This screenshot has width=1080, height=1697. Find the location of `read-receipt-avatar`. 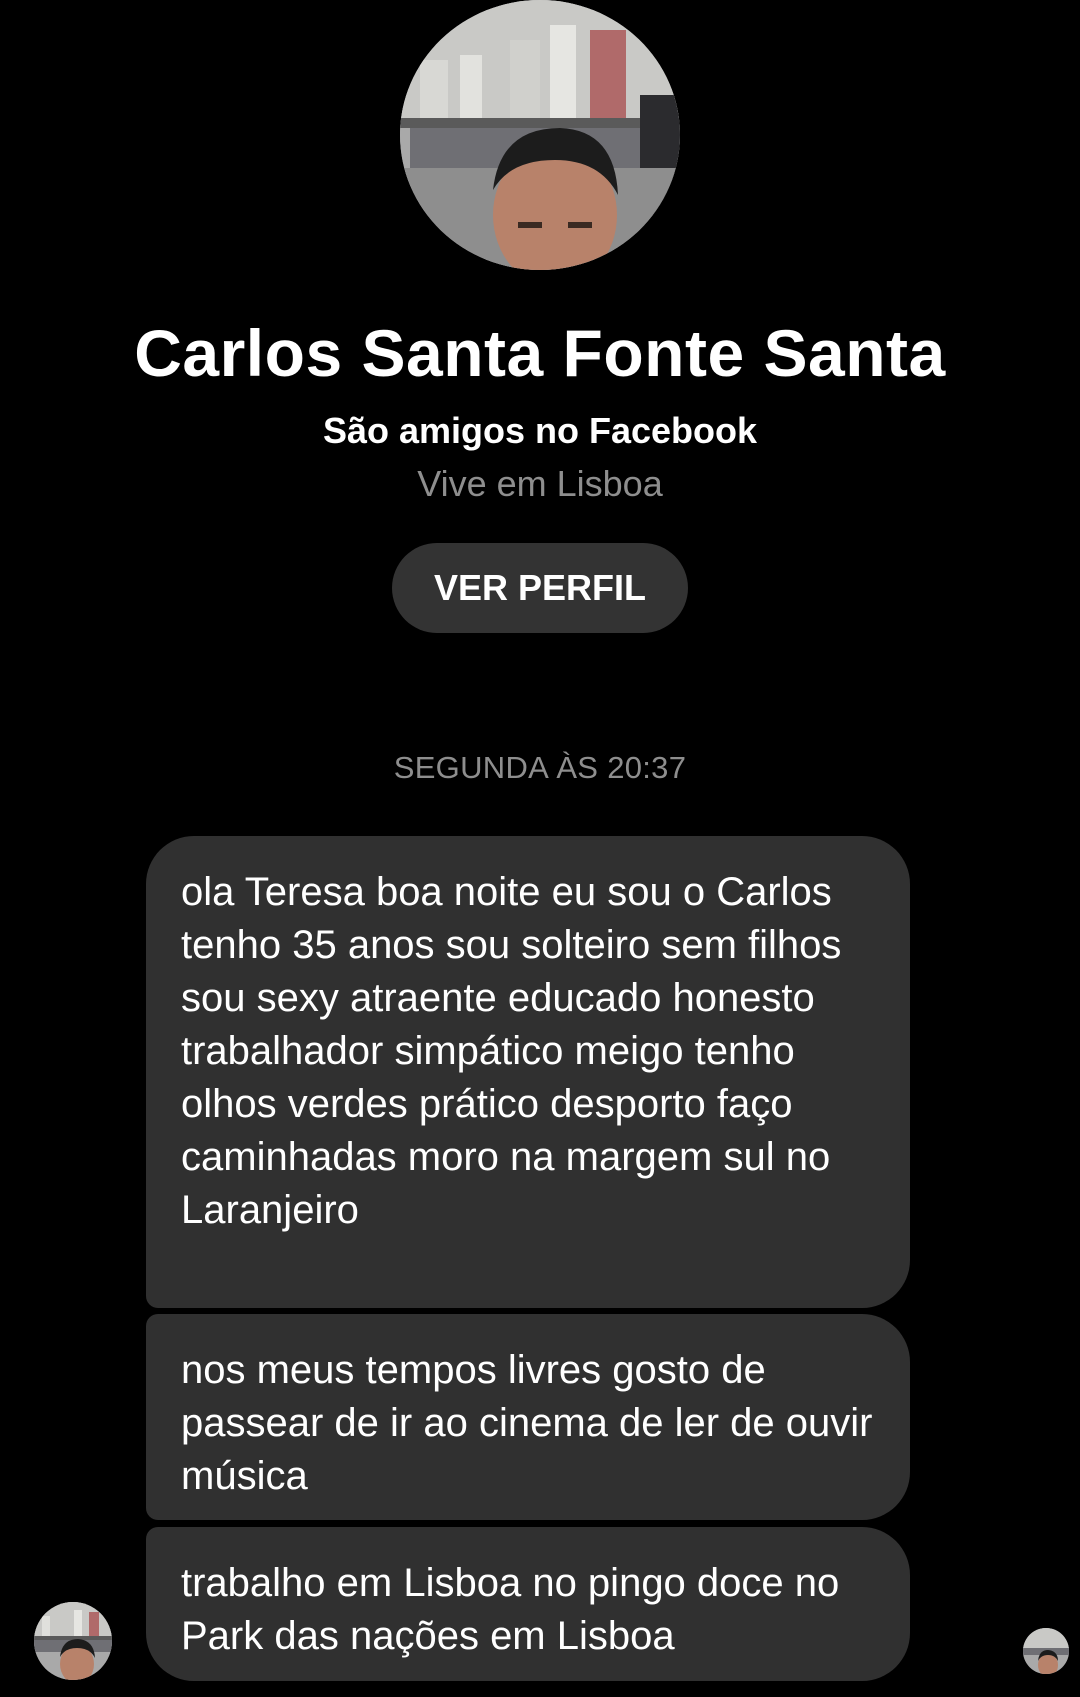

read-receipt-avatar is located at coordinates (1046, 1651).